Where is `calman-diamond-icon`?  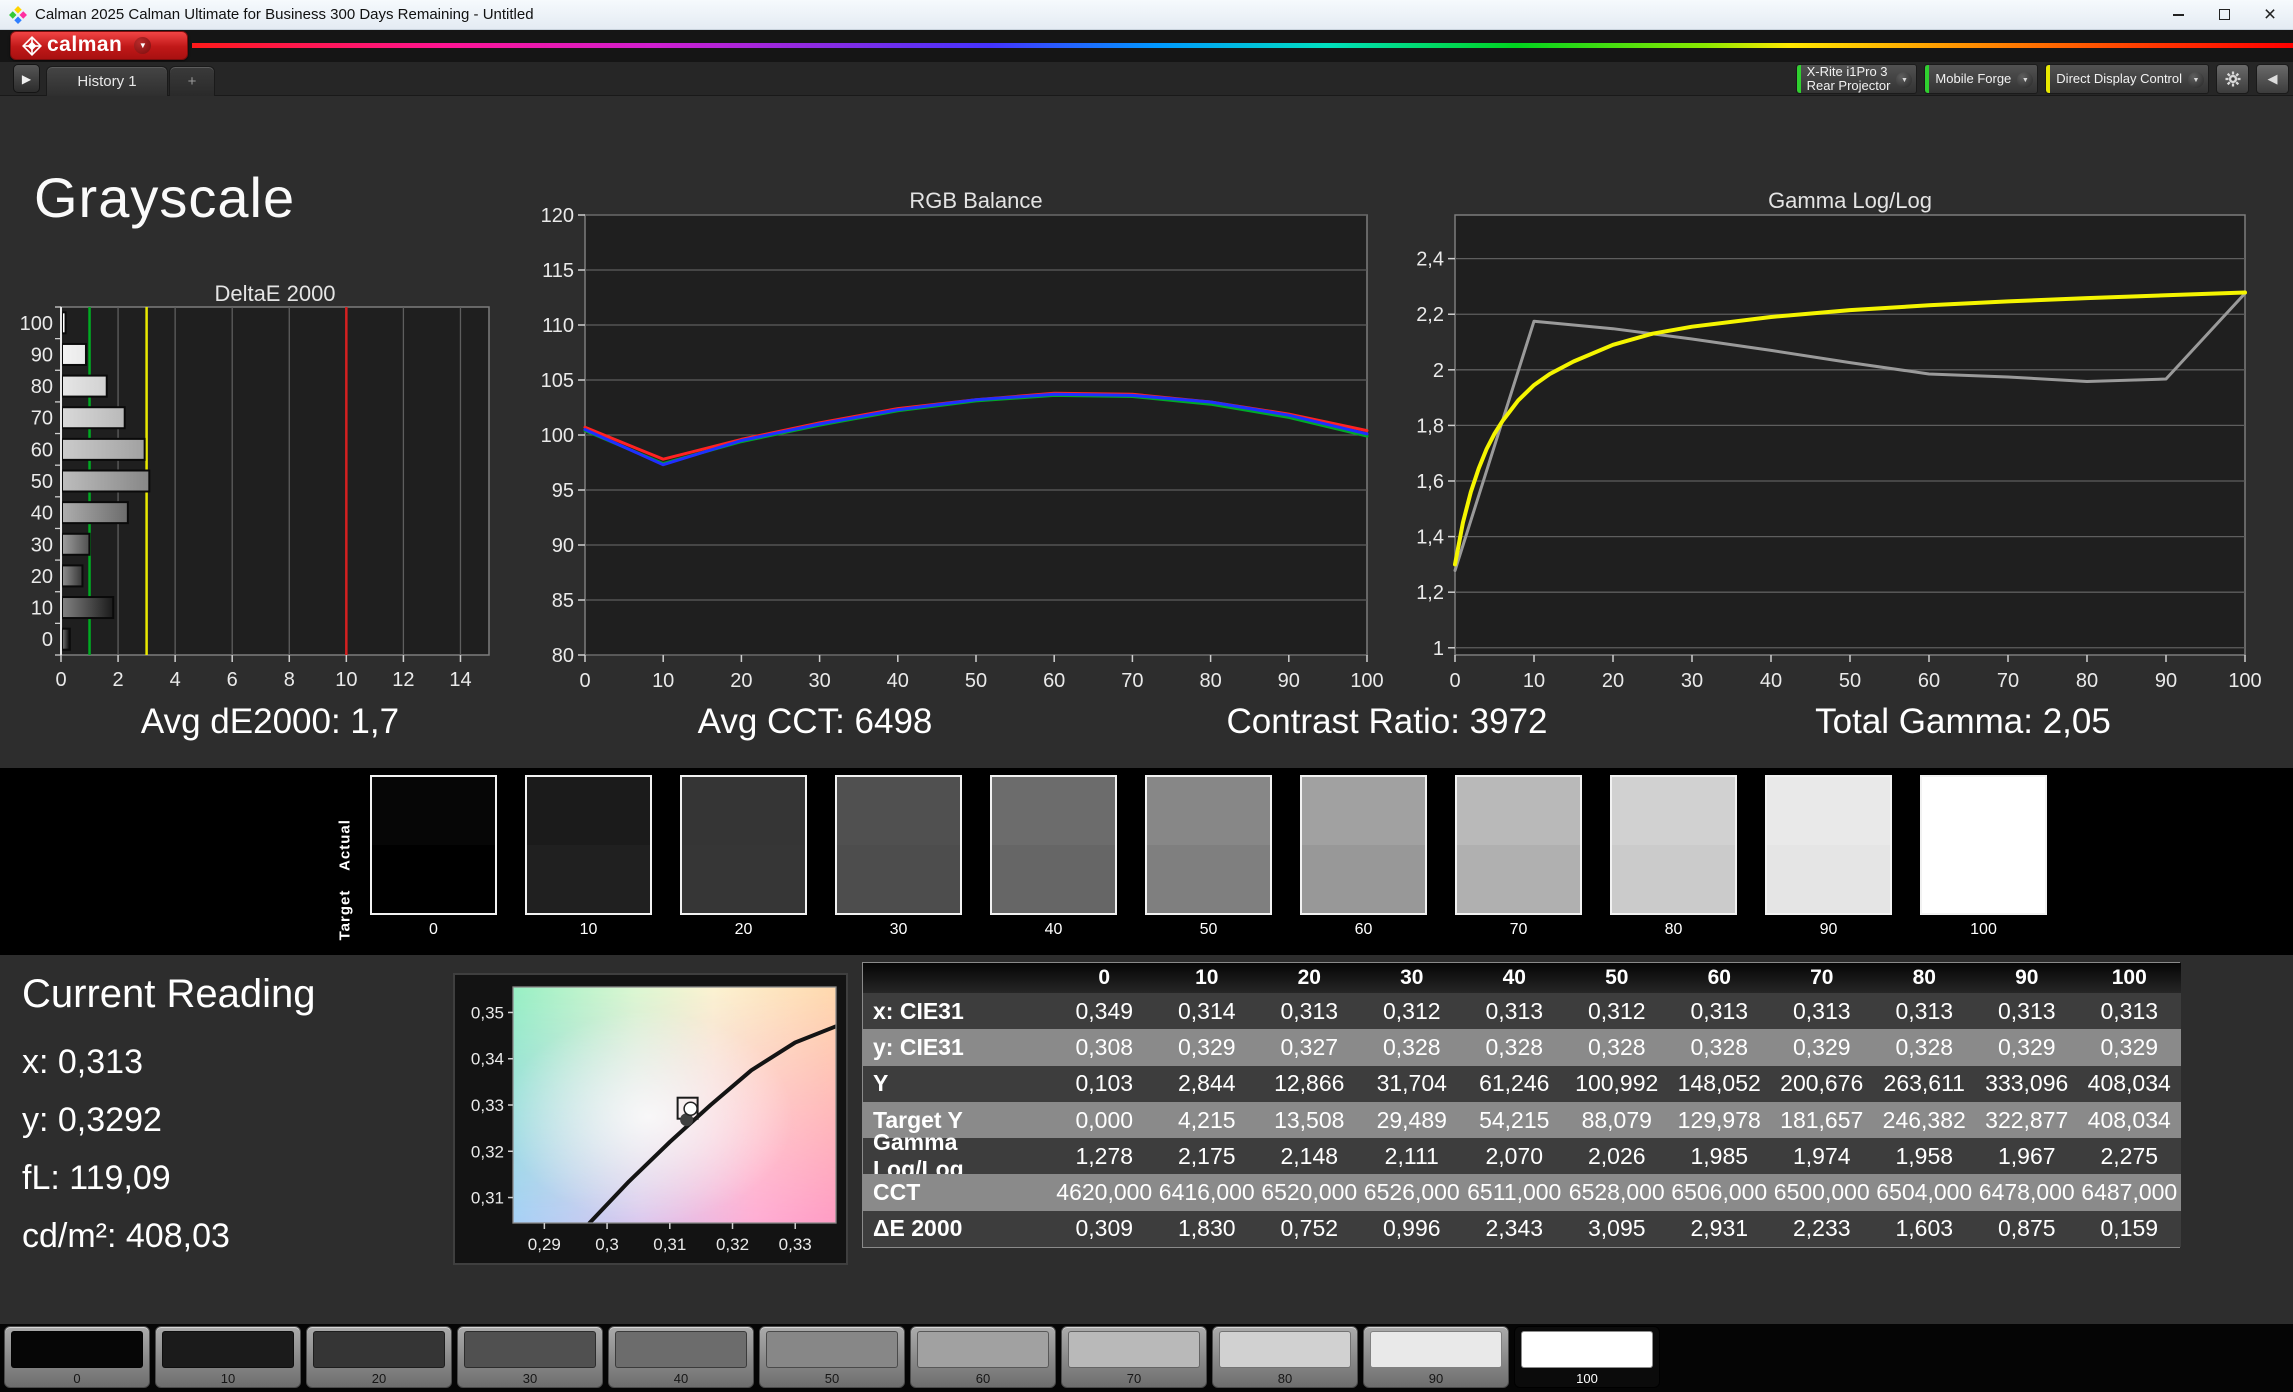
calman-diamond-icon is located at coordinates (32, 45).